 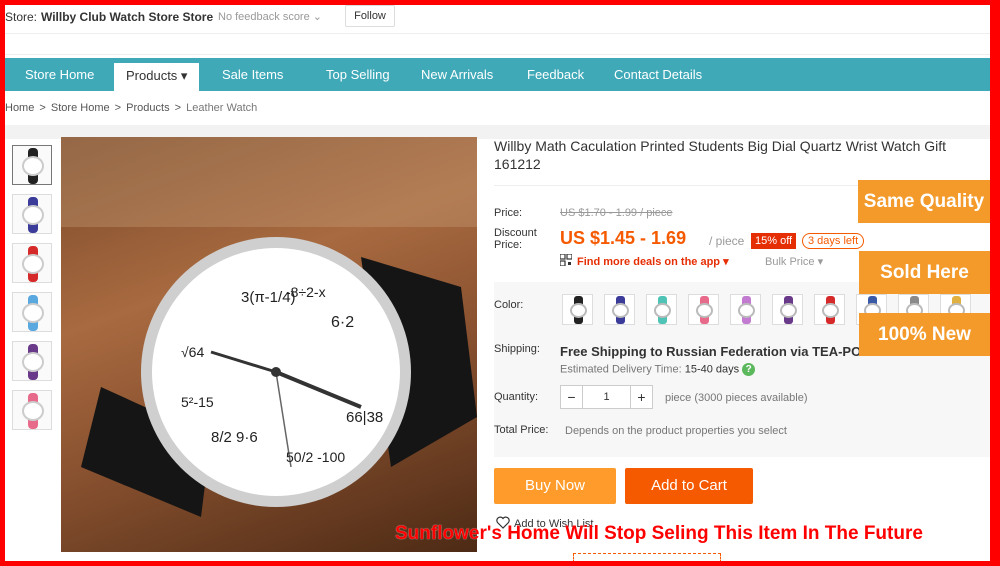 I want to click on nav-top-selling: Top Selling, so click(x=358, y=74).